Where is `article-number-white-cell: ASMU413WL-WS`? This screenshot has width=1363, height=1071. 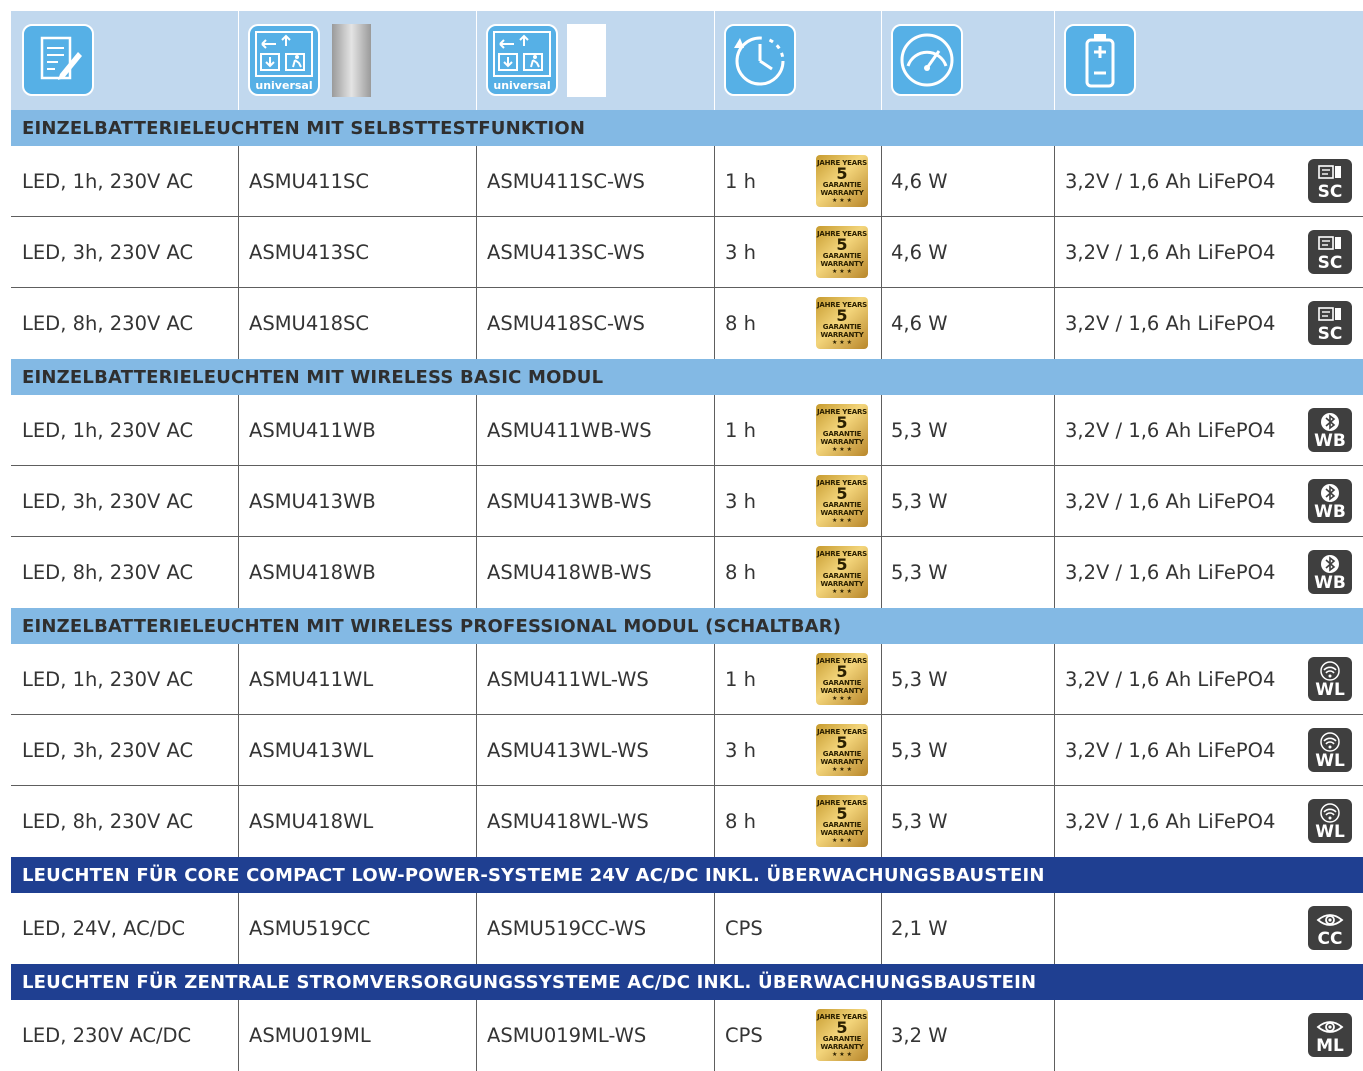
article-number-white-cell: ASMU413WL-WS is located at coordinates (568, 750).